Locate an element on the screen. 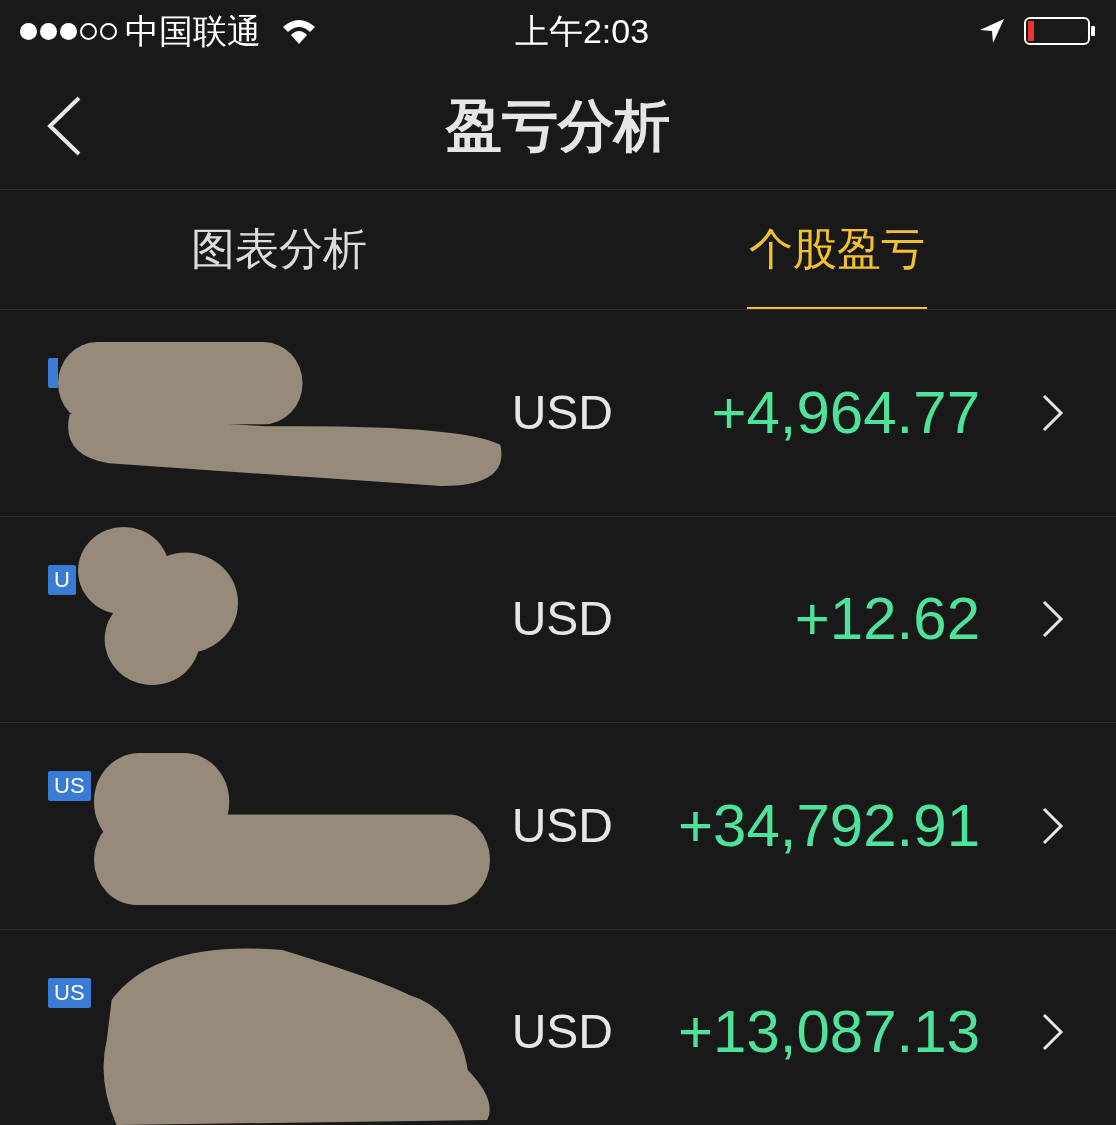 The image size is (1116, 1125). signal-icon is located at coordinates (68, 31).